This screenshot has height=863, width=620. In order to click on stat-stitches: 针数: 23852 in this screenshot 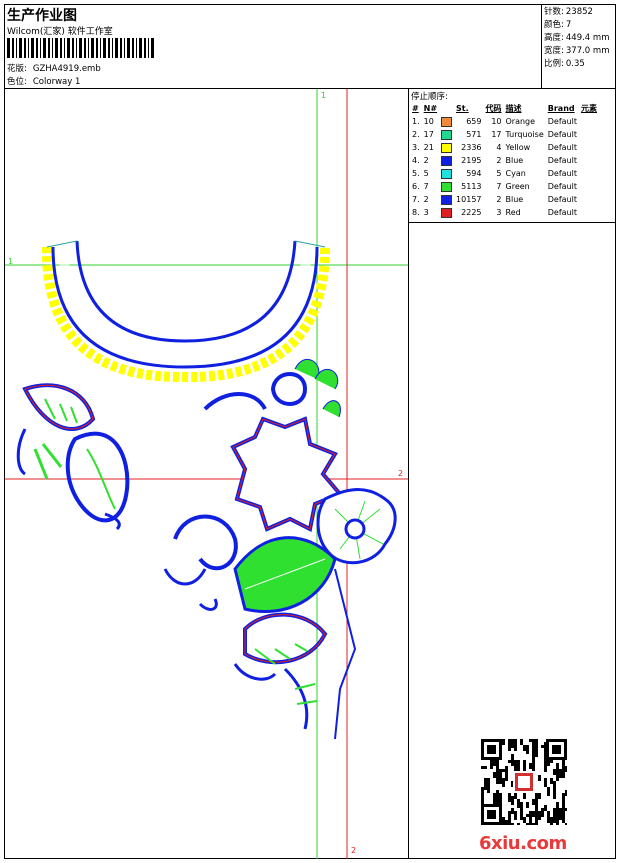, I will do `click(568, 12)`.